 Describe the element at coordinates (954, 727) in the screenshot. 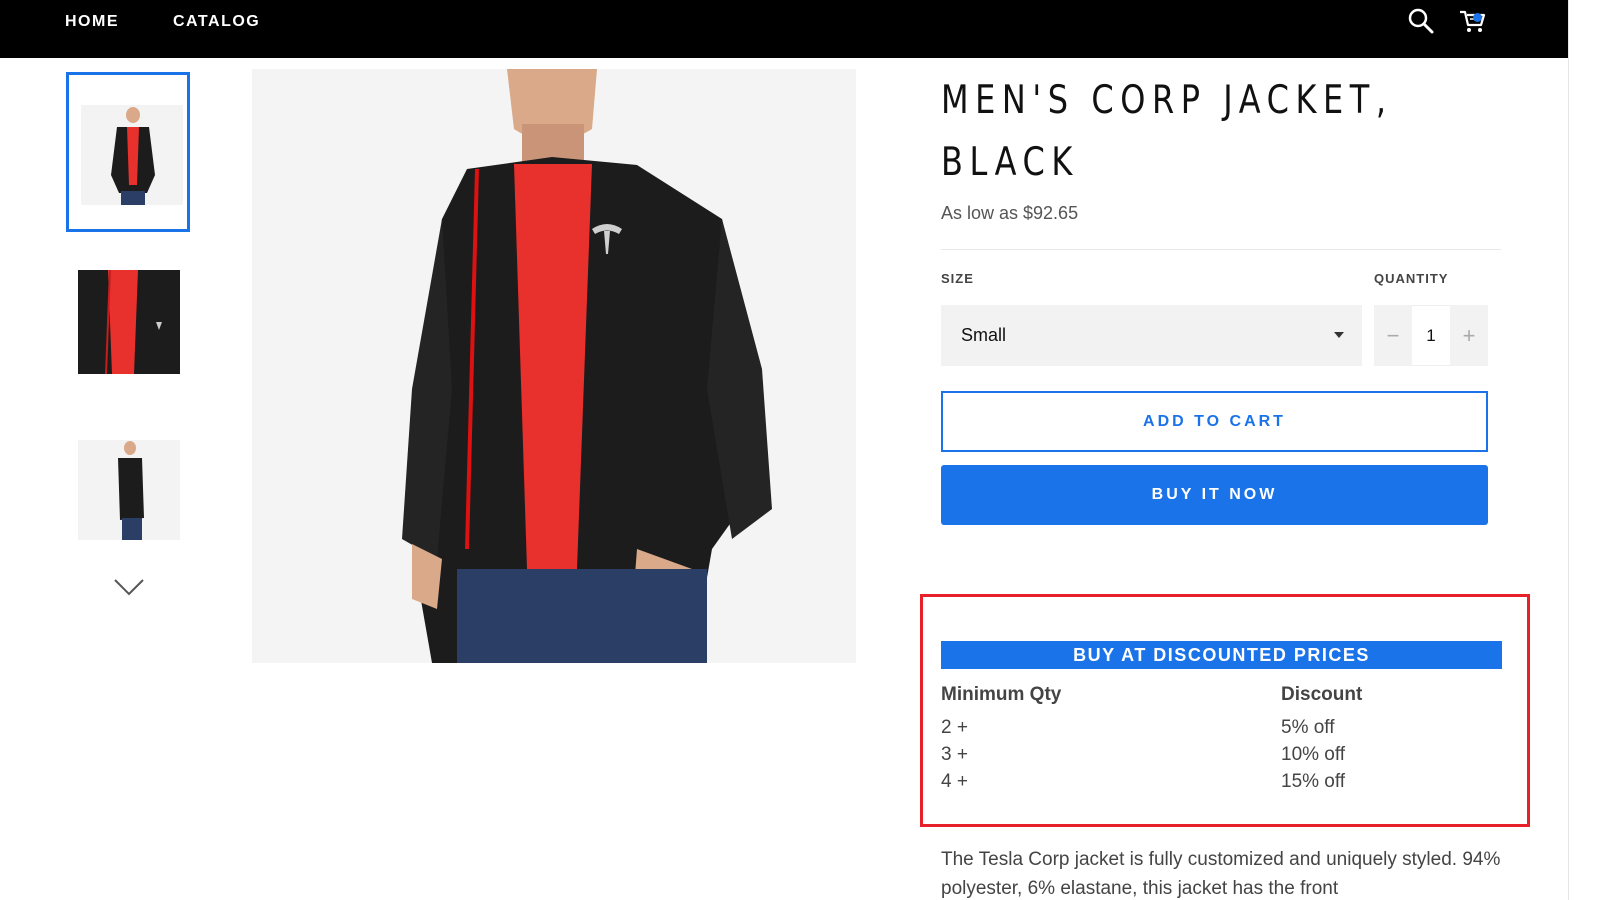

I see `discount-row-qty: 2 +` at that location.